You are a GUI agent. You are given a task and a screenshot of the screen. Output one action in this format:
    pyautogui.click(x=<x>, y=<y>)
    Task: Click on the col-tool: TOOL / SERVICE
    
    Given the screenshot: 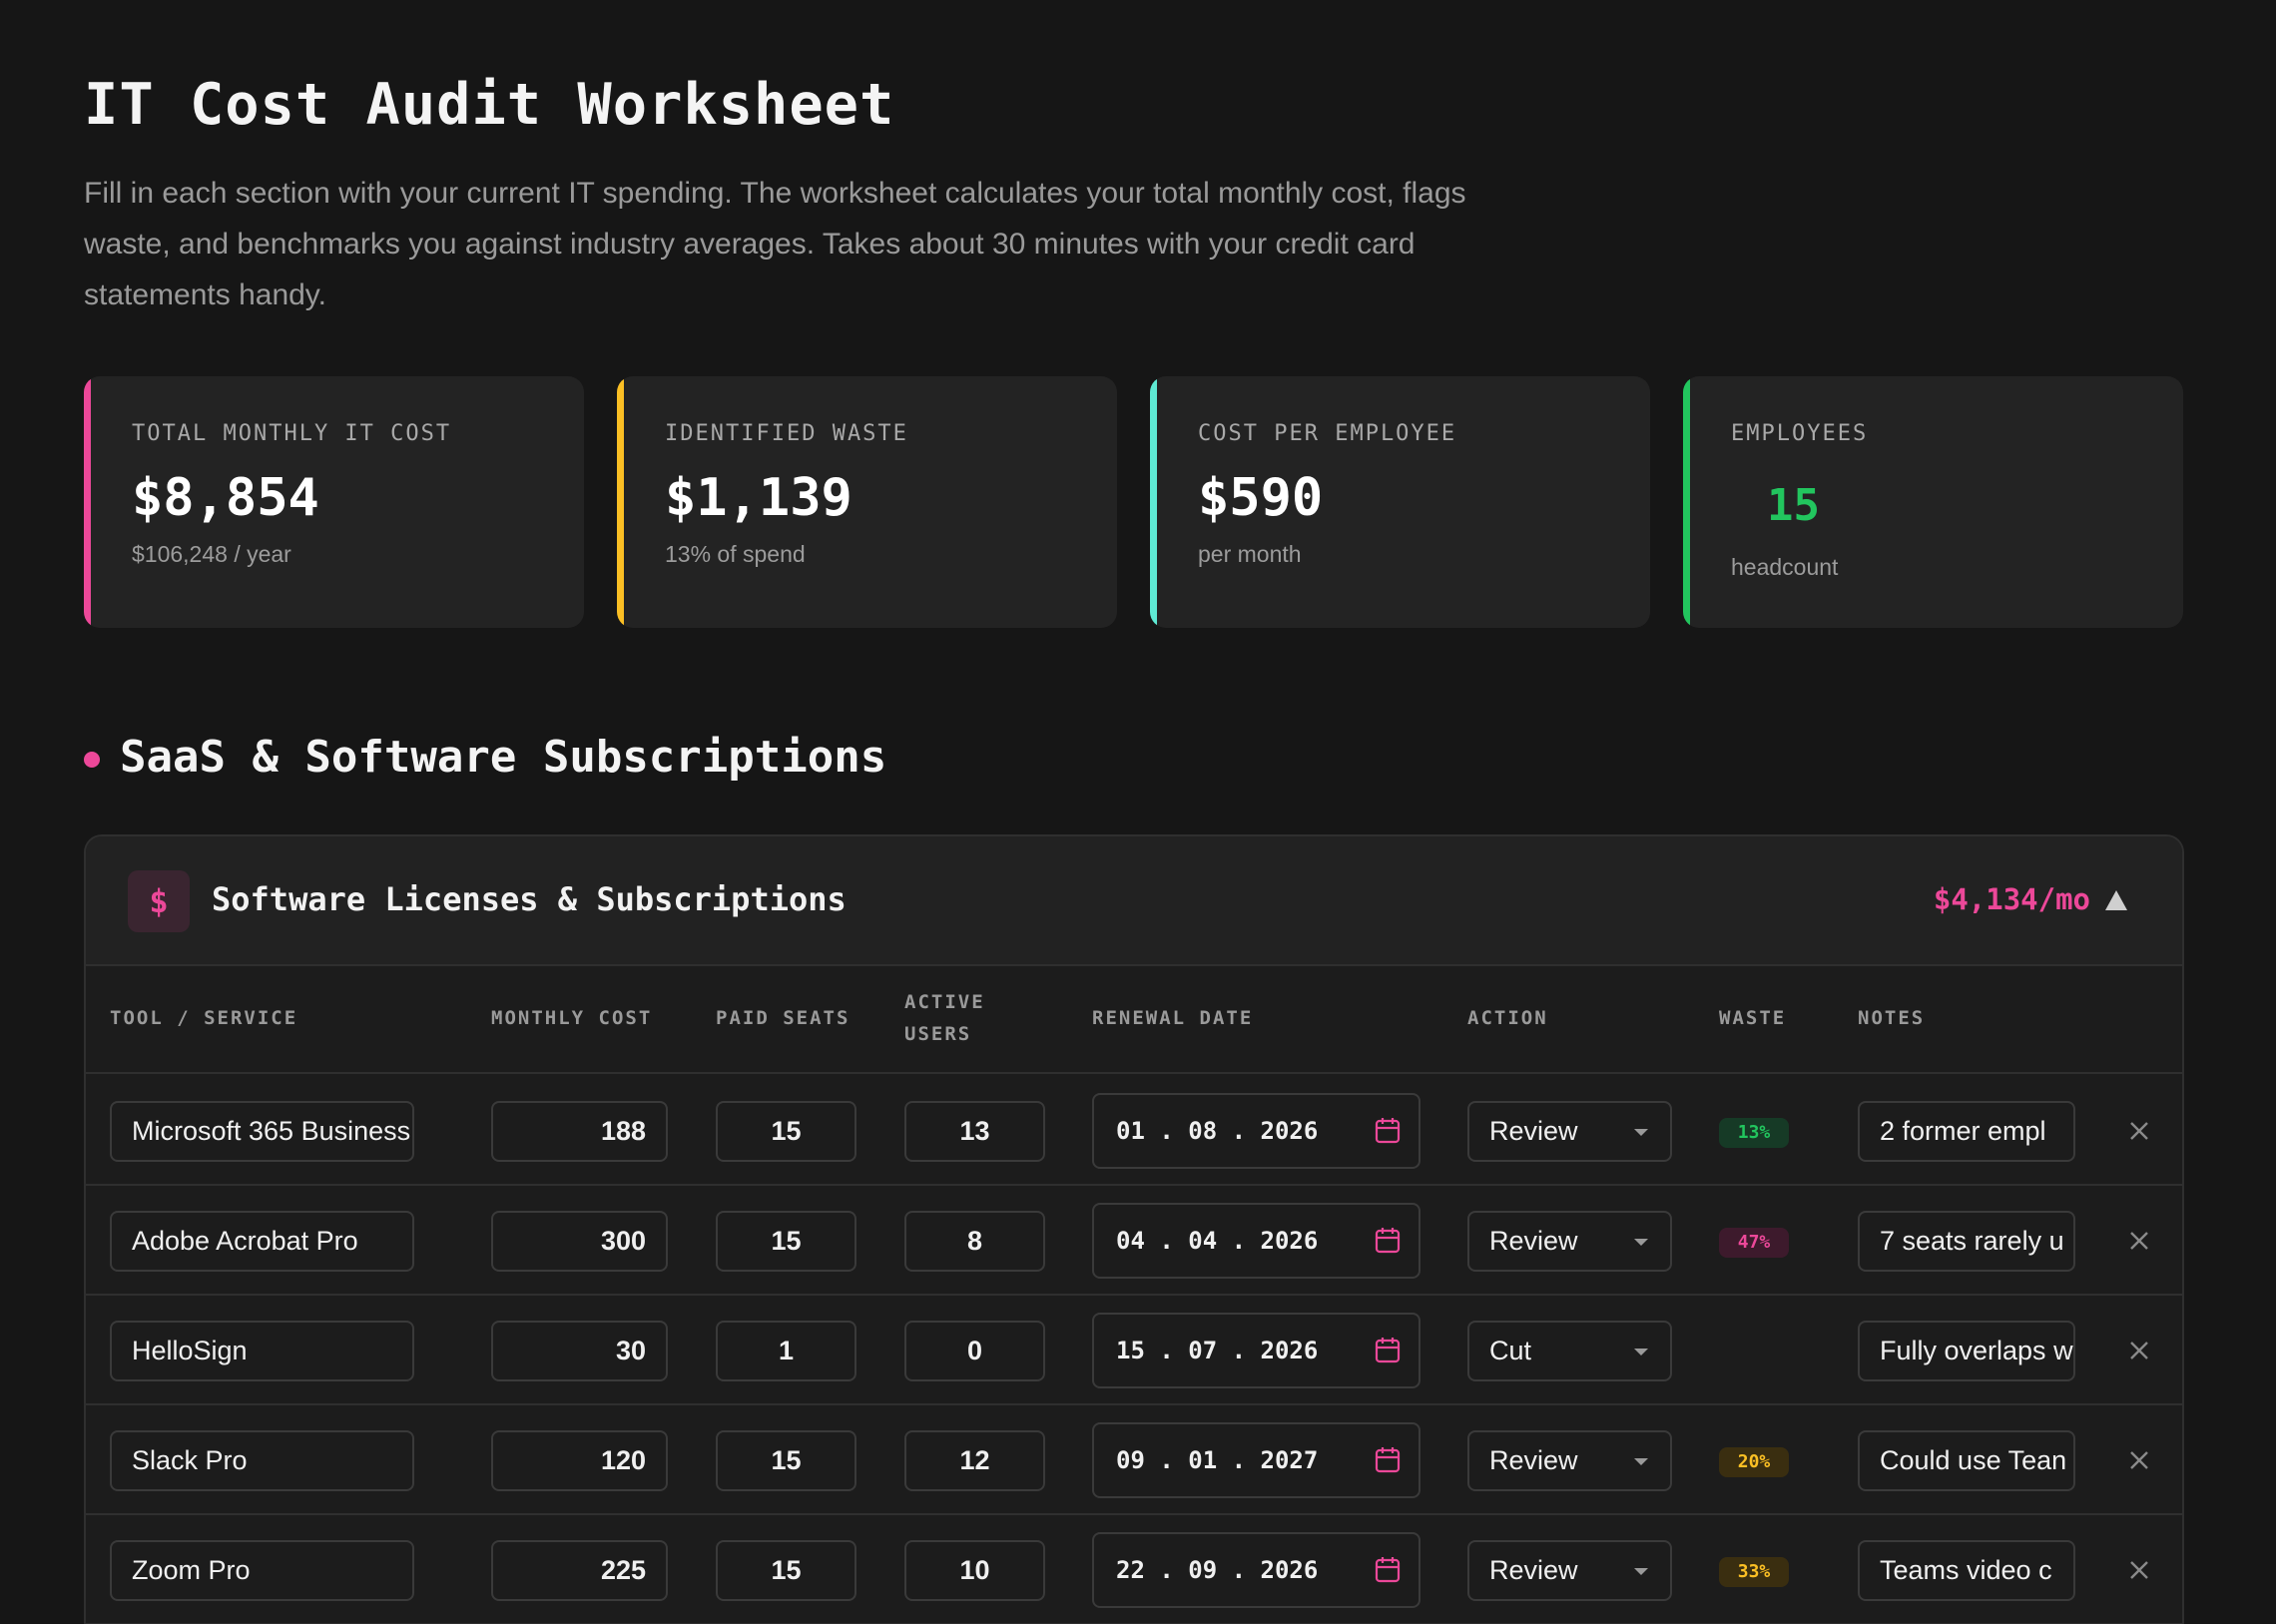 What is the action you would take?
    pyautogui.click(x=204, y=1018)
    